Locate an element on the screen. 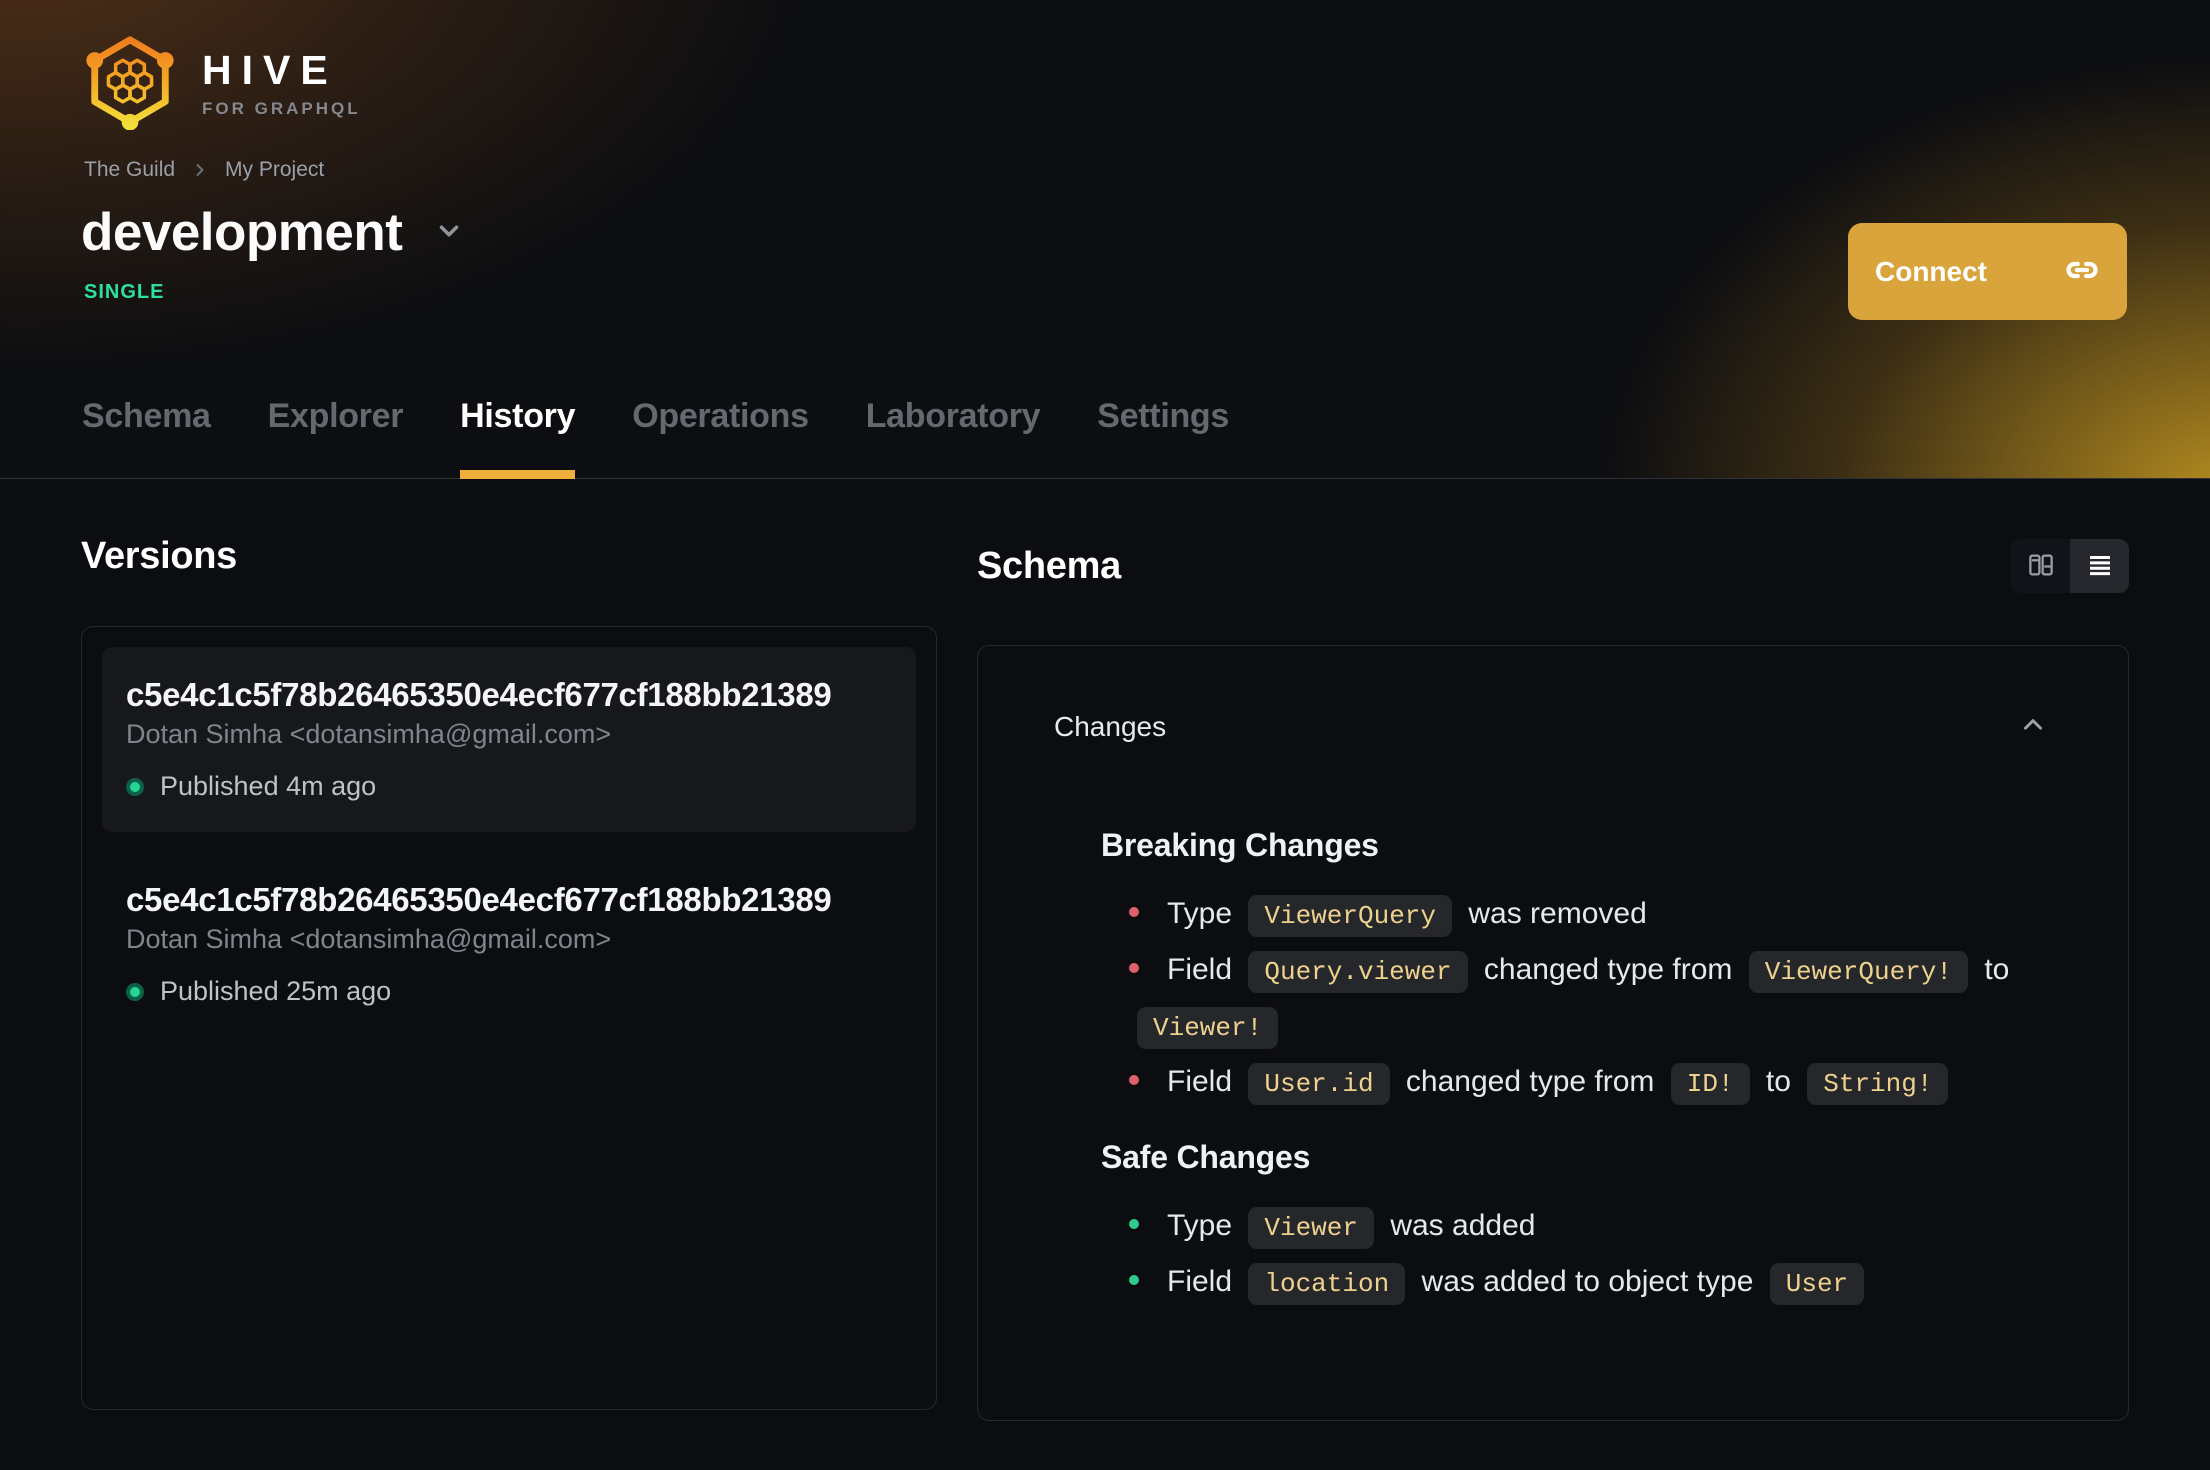 The height and width of the screenshot is (1470, 2210). connect-button: Connect is located at coordinates (1987, 271).